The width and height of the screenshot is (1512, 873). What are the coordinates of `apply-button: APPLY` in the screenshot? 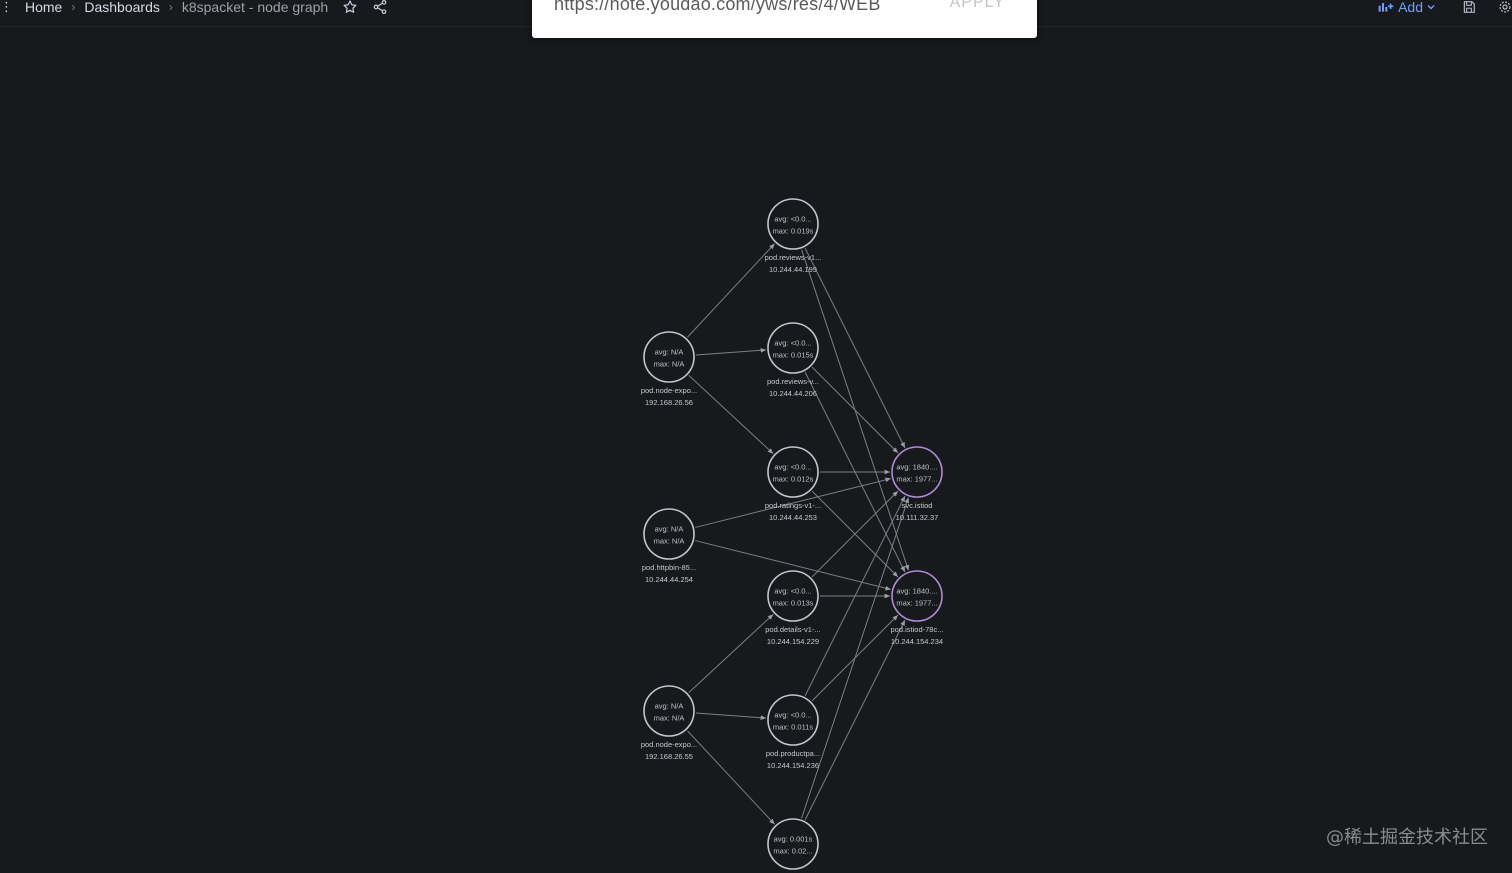 It's located at (977, 6).